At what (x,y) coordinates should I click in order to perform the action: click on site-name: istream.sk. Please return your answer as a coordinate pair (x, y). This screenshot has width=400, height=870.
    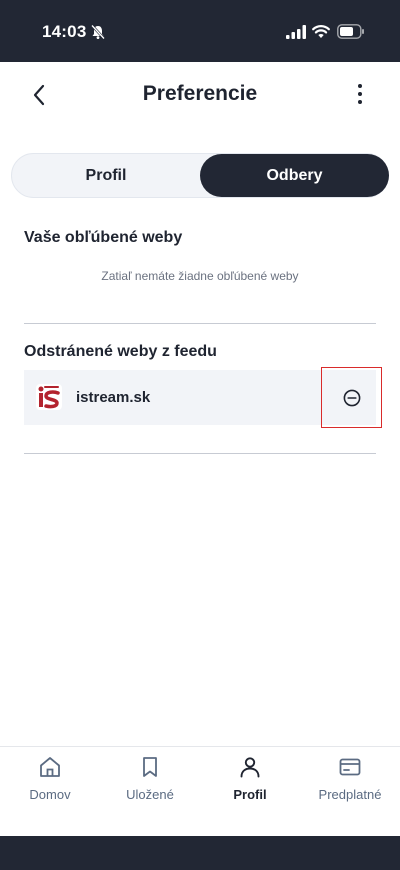
    Looking at the image, I should click on (113, 397).